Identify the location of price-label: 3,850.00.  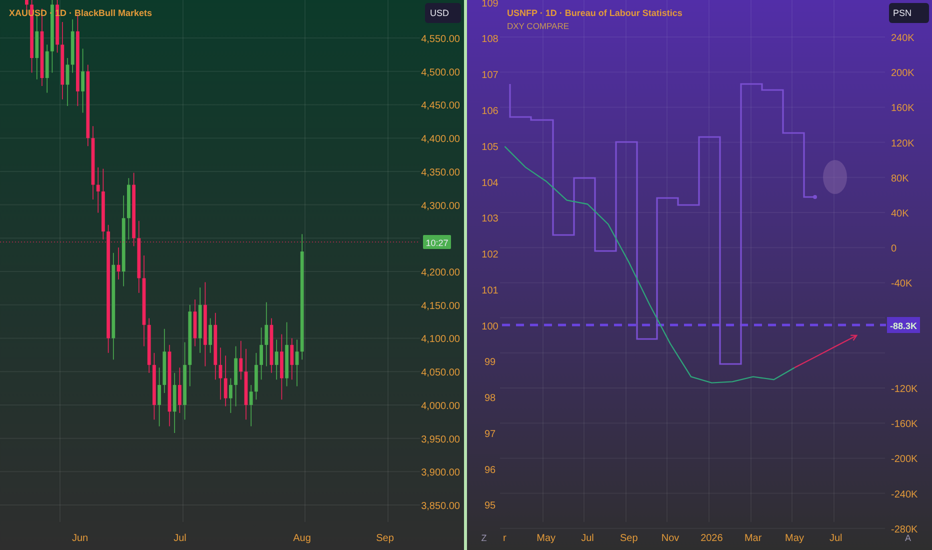
(440, 506).